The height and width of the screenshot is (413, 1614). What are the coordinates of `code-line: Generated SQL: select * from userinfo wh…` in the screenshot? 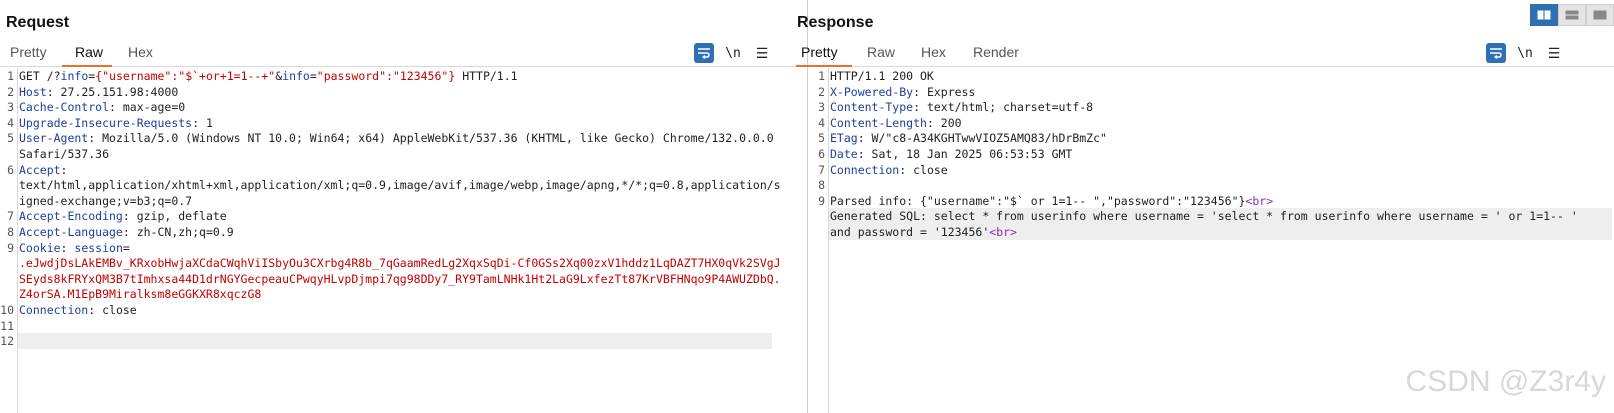 It's located at (1220, 216).